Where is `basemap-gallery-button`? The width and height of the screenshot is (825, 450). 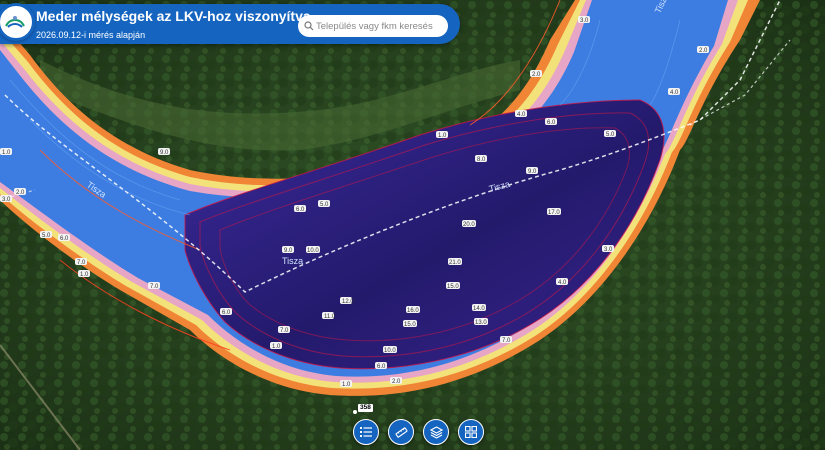
basemap-gallery-button is located at coordinates (471, 432).